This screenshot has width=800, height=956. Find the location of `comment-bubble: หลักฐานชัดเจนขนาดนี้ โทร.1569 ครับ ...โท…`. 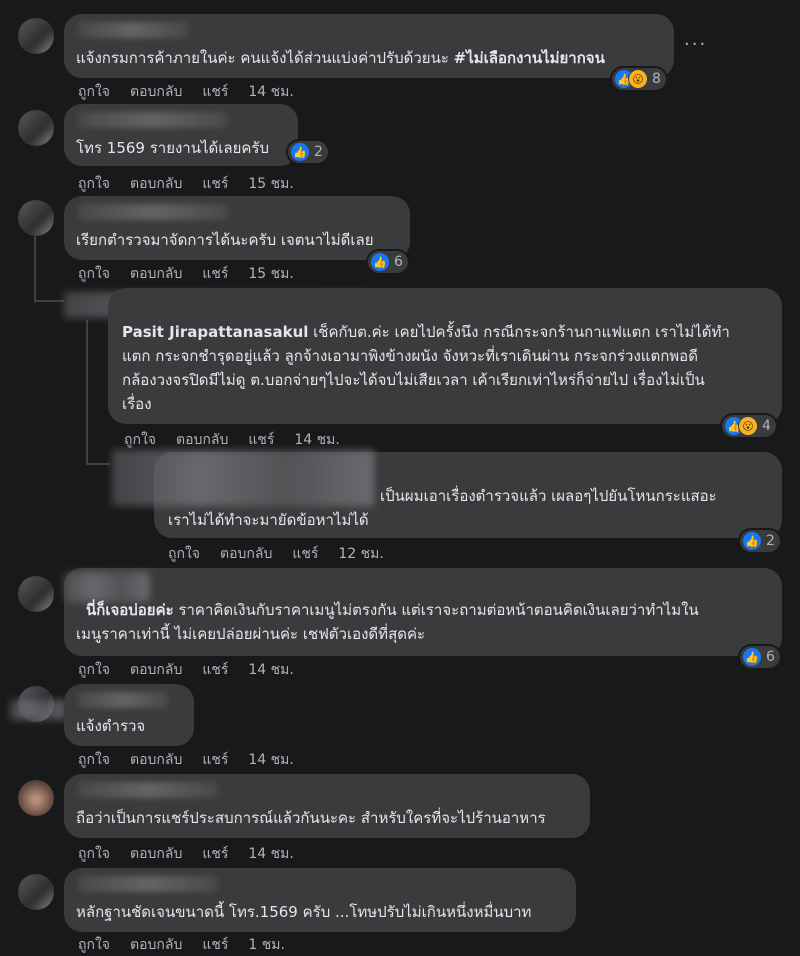

comment-bubble: หลักฐานชัดเจนขนาดนี้ โทร.1569 ครับ ...โท… is located at coordinates (320, 900).